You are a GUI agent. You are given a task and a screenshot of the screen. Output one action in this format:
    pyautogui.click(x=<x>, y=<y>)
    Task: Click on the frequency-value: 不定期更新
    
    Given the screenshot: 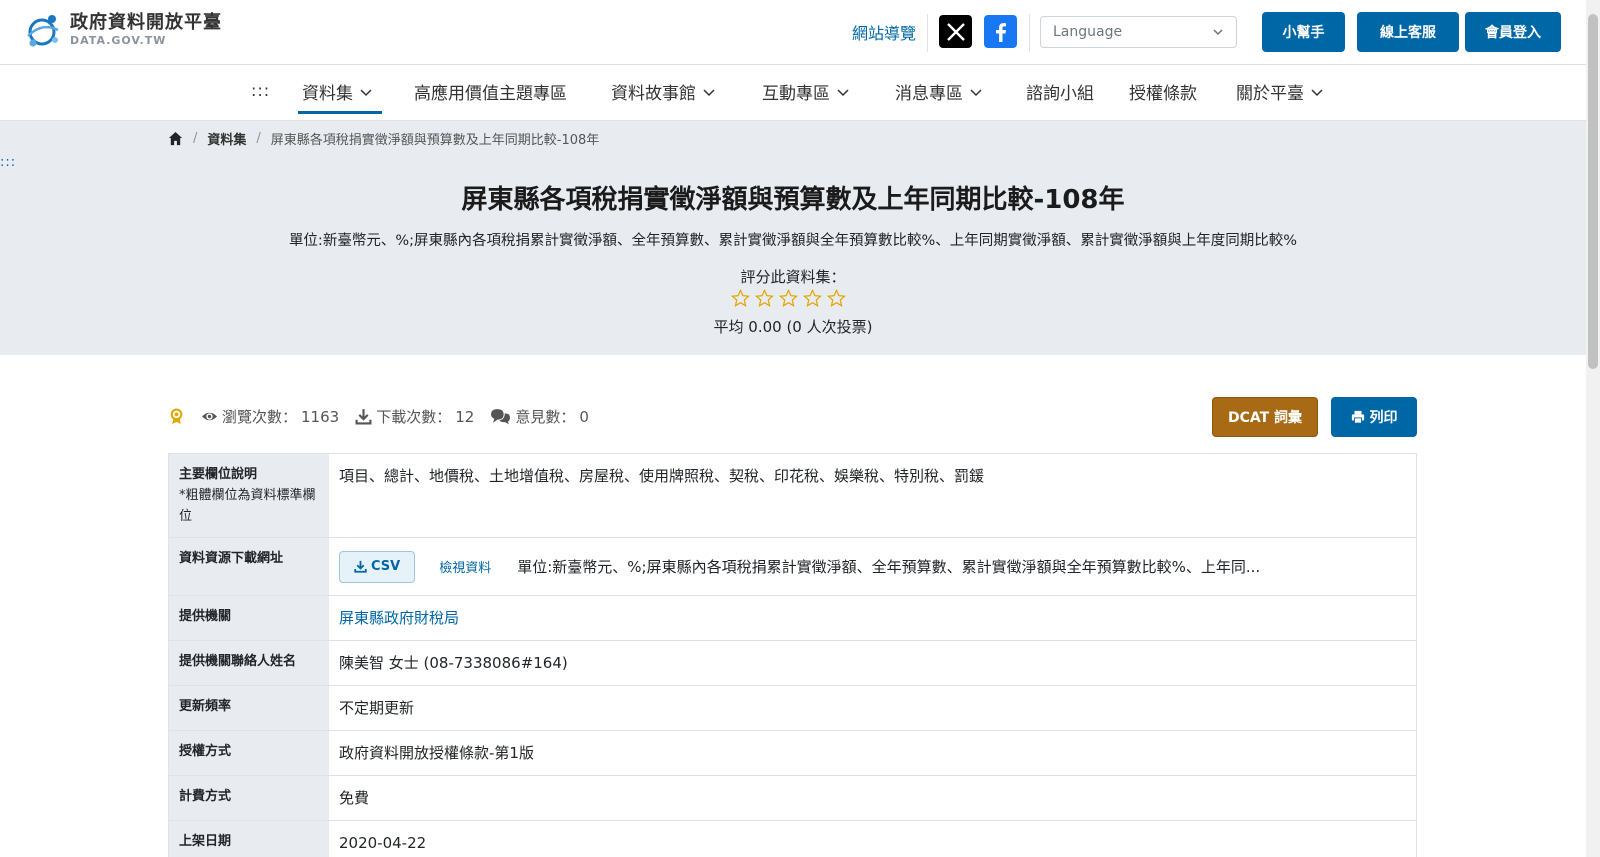 What is the action you would take?
    pyautogui.click(x=377, y=708)
    